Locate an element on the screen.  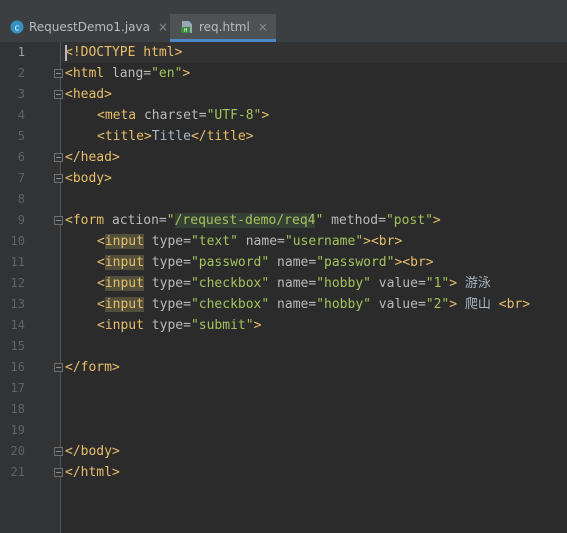
tab-req-html: H req.html × is located at coordinates (223, 28).